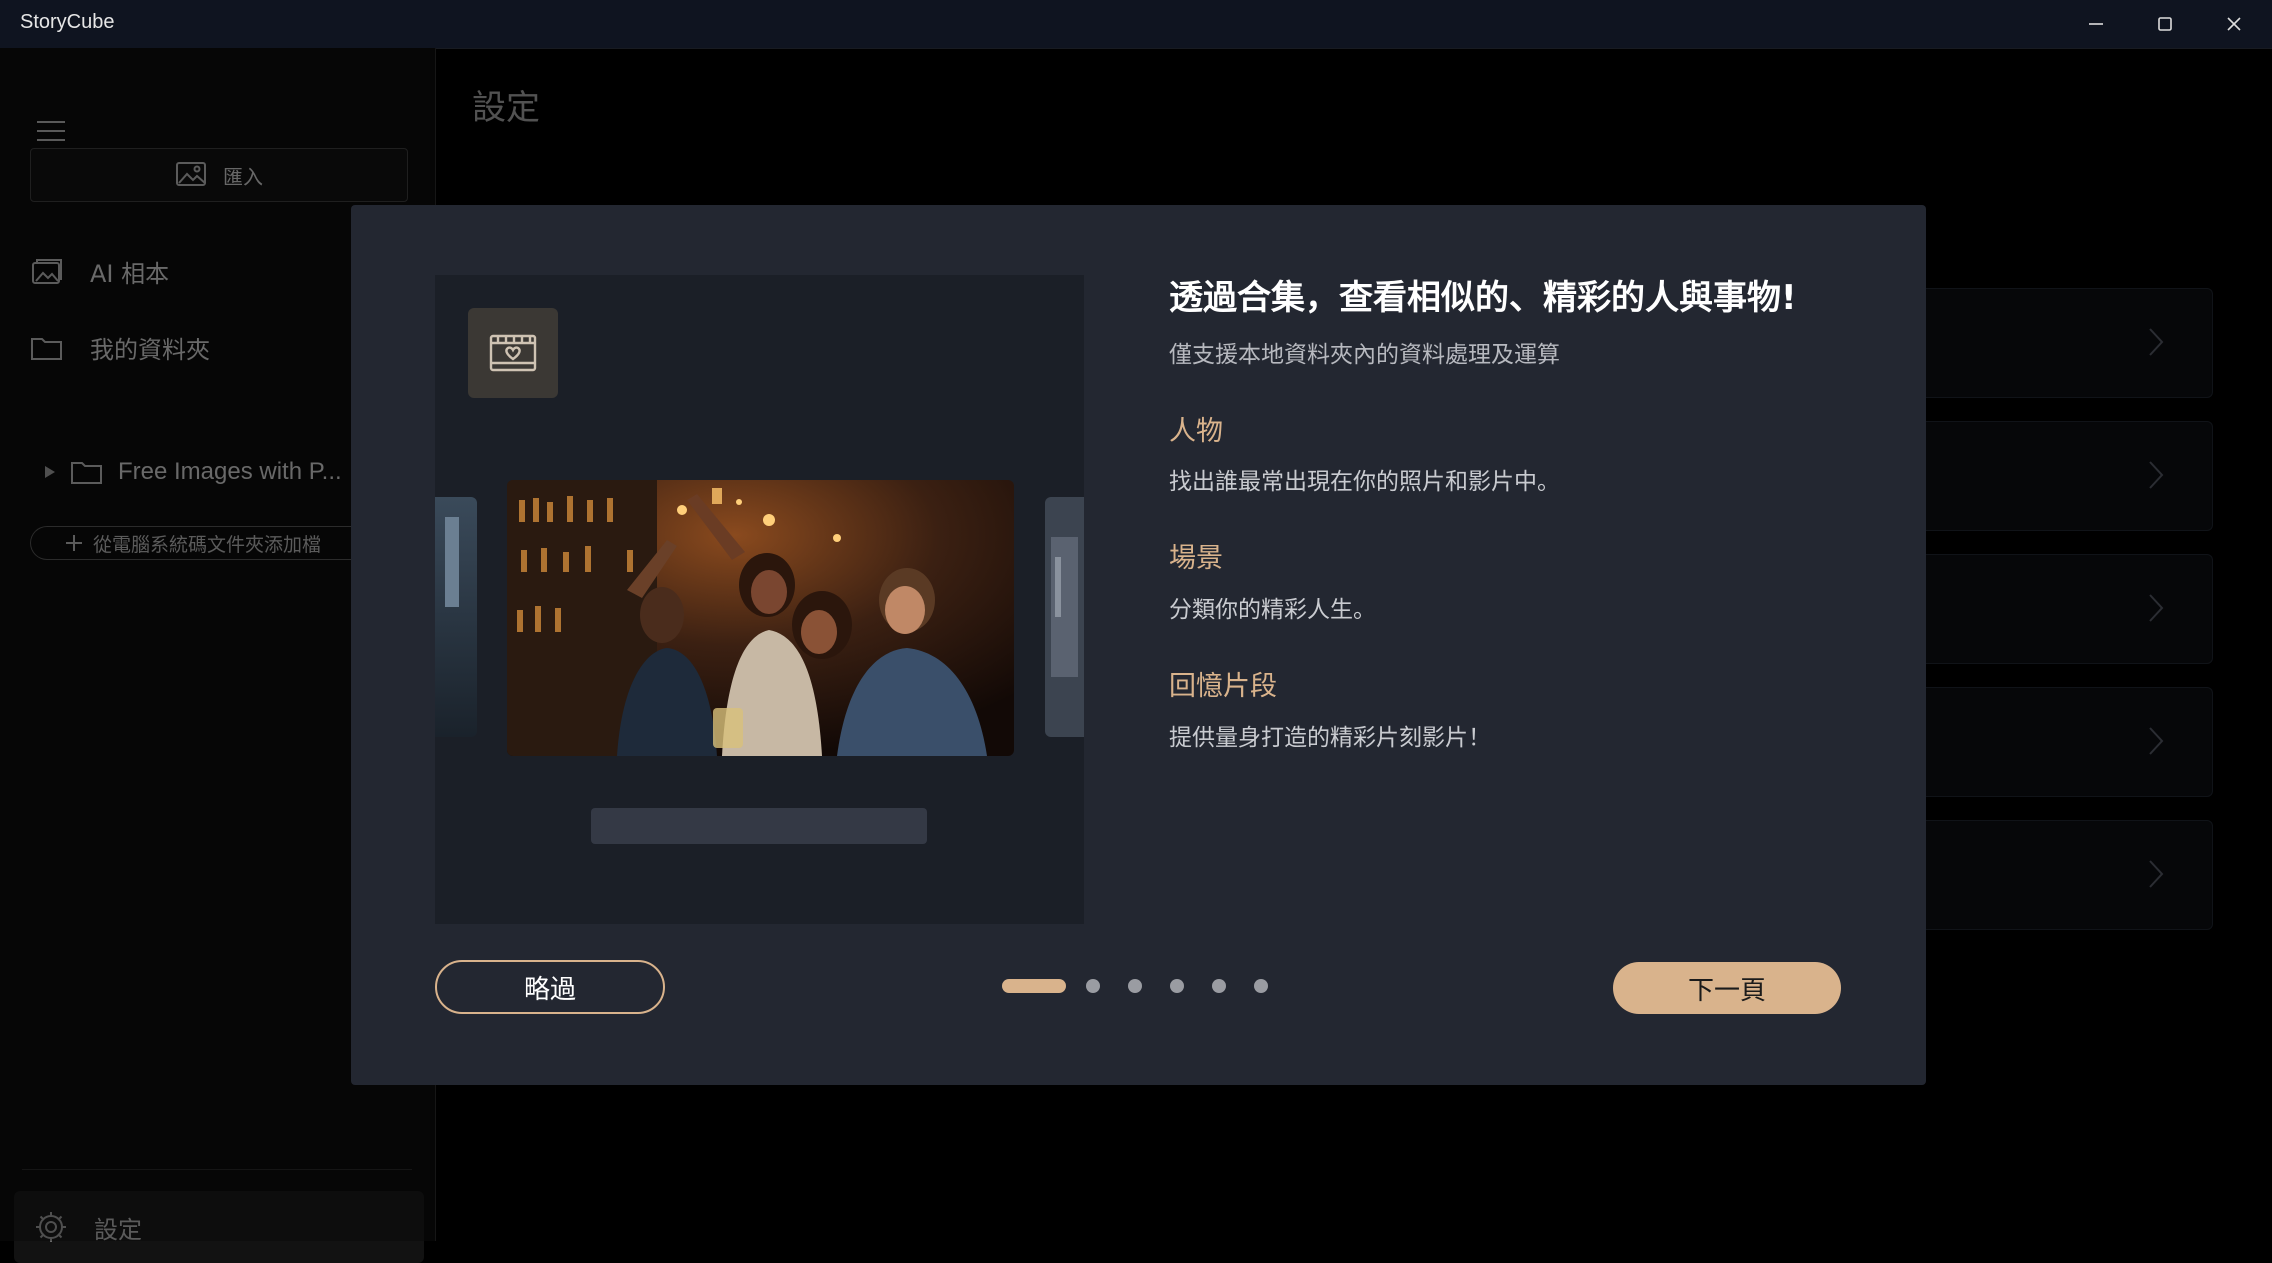  I want to click on feature-preview, so click(759, 599).